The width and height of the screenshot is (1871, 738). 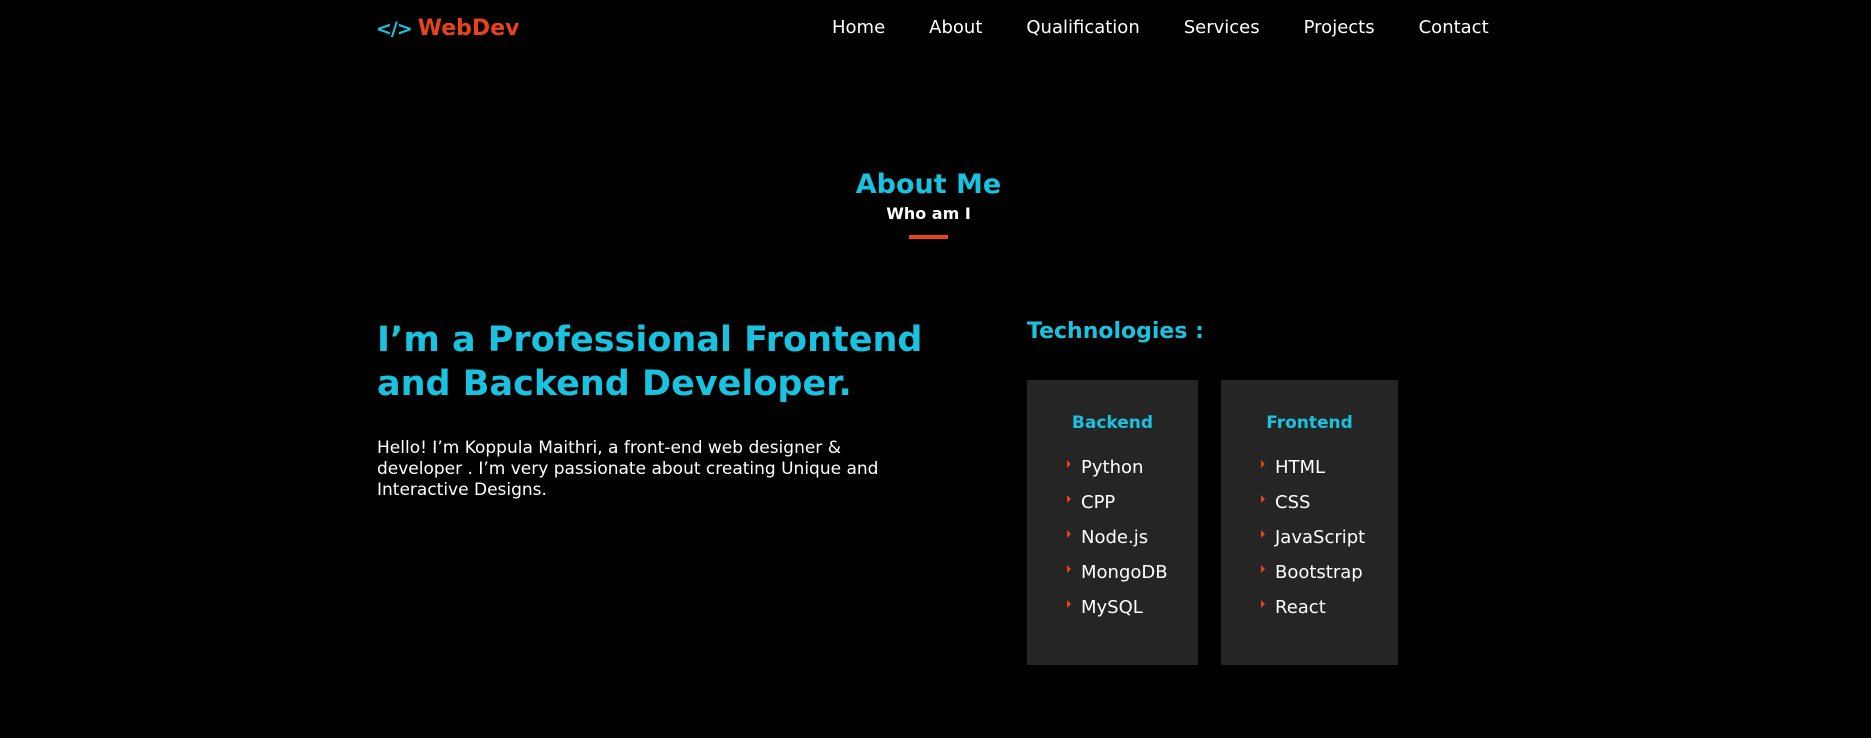 What do you see at coordinates (1309, 423) in the screenshot?
I see `frontend-card-title: Frontend` at bounding box center [1309, 423].